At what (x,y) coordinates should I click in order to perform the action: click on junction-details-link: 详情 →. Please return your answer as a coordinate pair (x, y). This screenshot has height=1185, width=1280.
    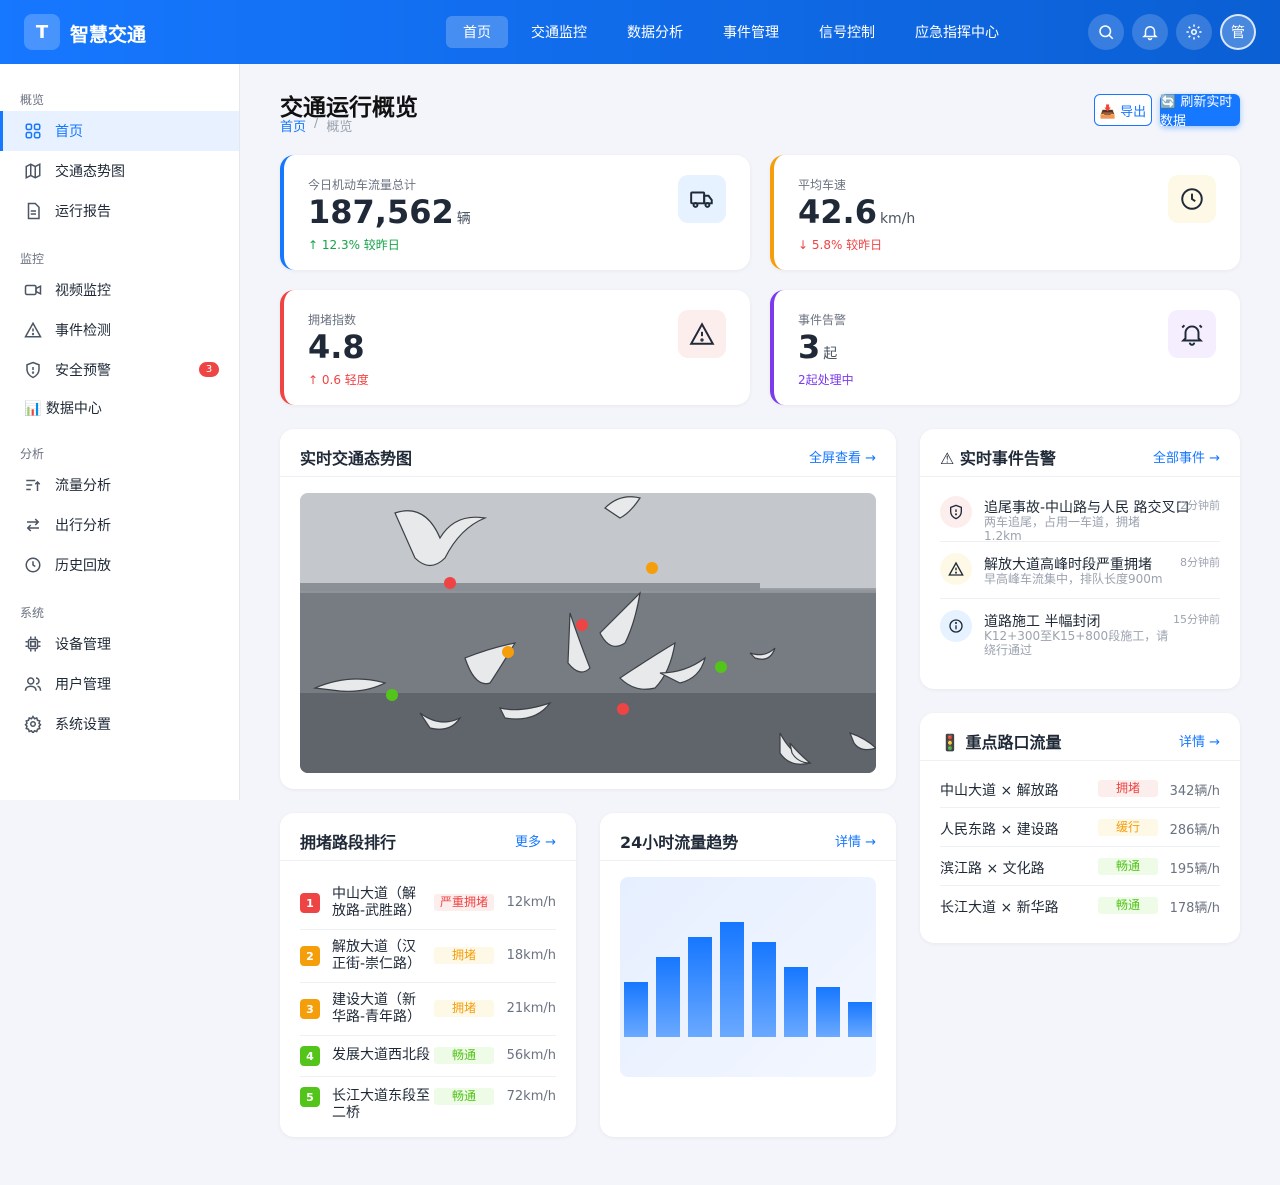
    Looking at the image, I should click on (1199, 740).